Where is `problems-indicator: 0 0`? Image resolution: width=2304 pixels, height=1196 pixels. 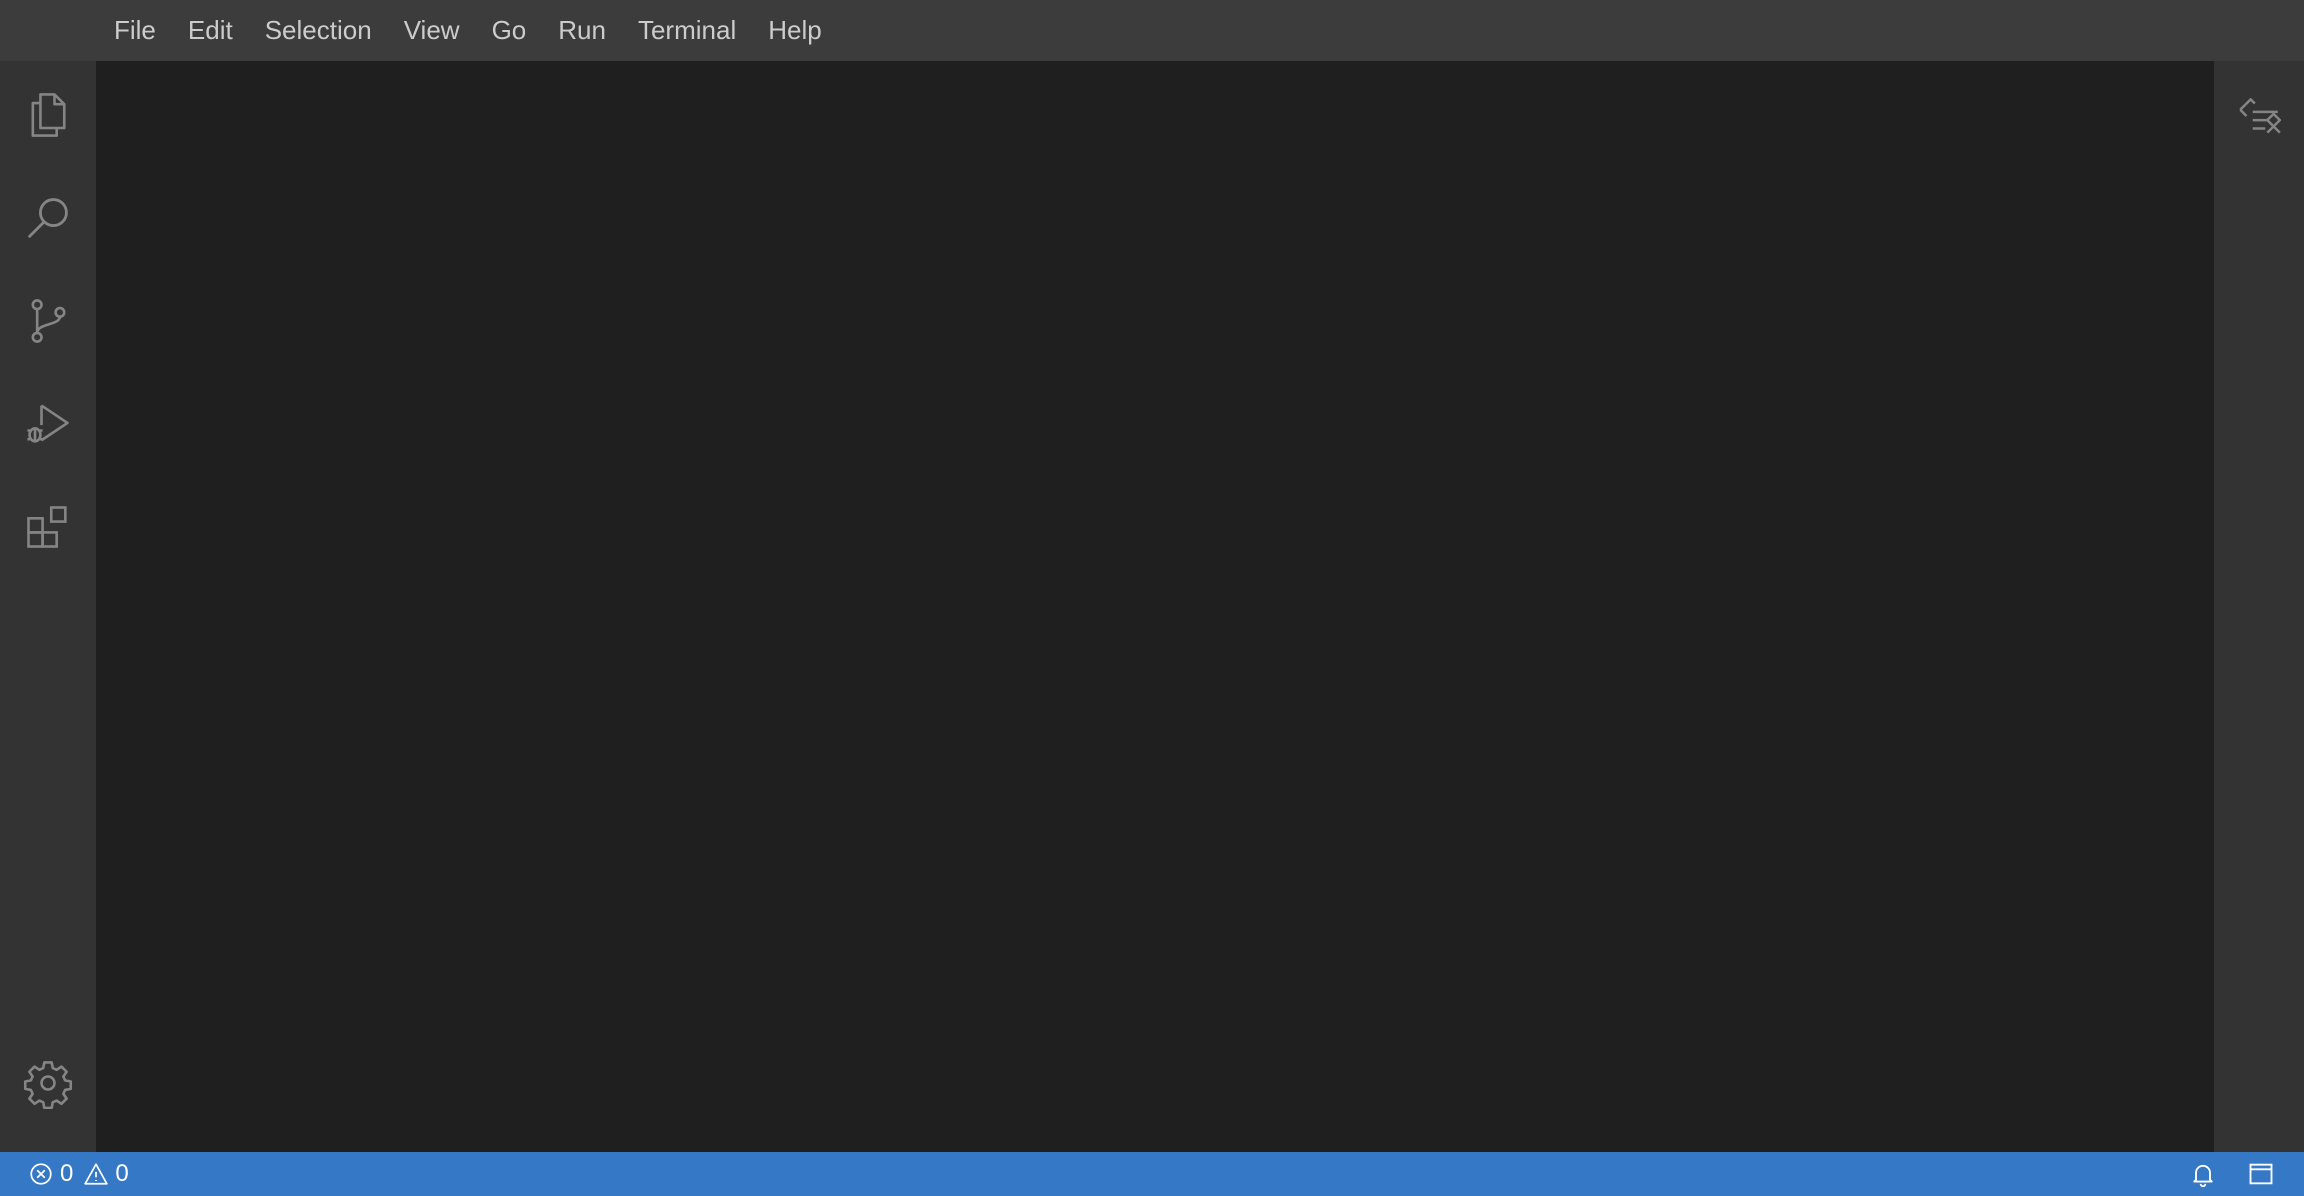
problems-indicator: 0 0 is located at coordinates (83, 1174).